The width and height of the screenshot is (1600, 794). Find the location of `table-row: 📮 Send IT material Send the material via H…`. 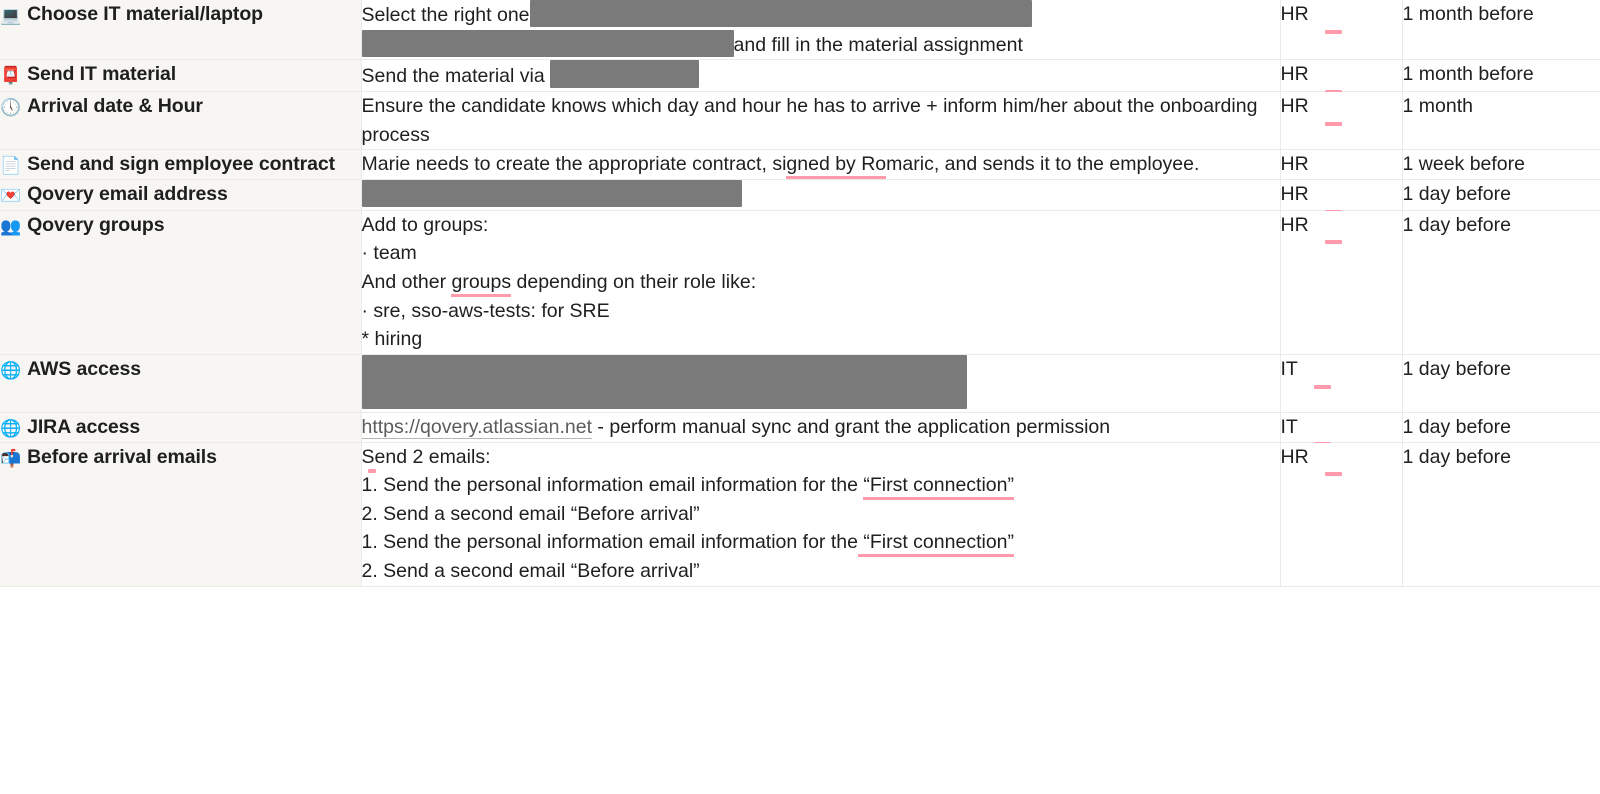

table-row: 📮 Send IT material Send the material via H… is located at coordinates (800, 76).